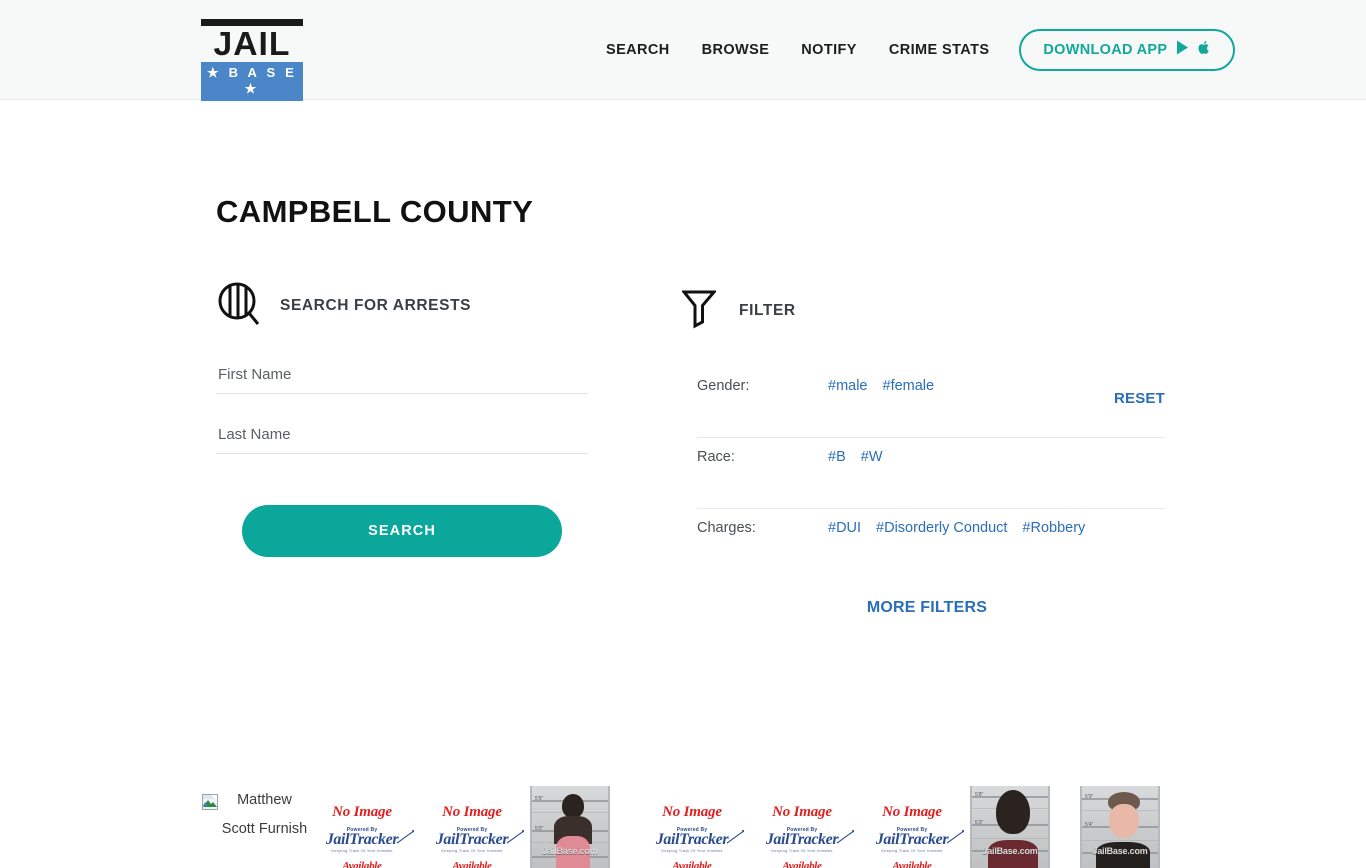  I want to click on mugshot-photo: 5'8" 5'3" JailBase.com, so click(1010, 827).